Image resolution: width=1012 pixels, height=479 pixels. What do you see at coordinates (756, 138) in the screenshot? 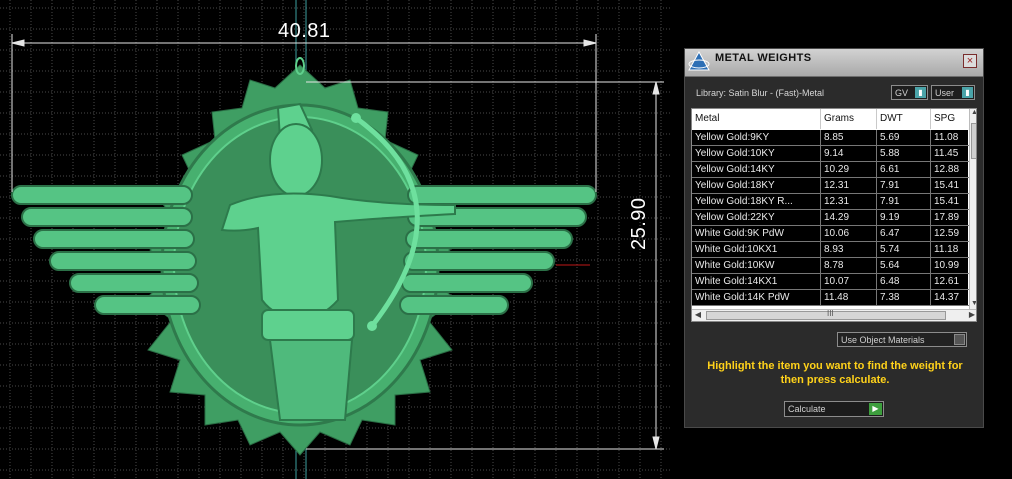
I see `cell-metal: Yellow Gold:9KY` at bounding box center [756, 138].